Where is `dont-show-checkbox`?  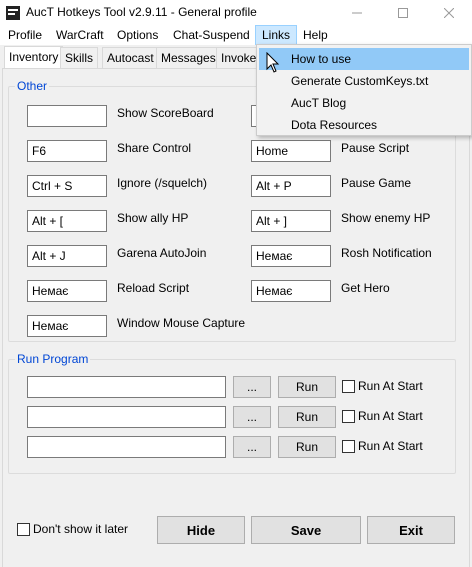
dont-show-checkbox is located at coordinates (23, 529).